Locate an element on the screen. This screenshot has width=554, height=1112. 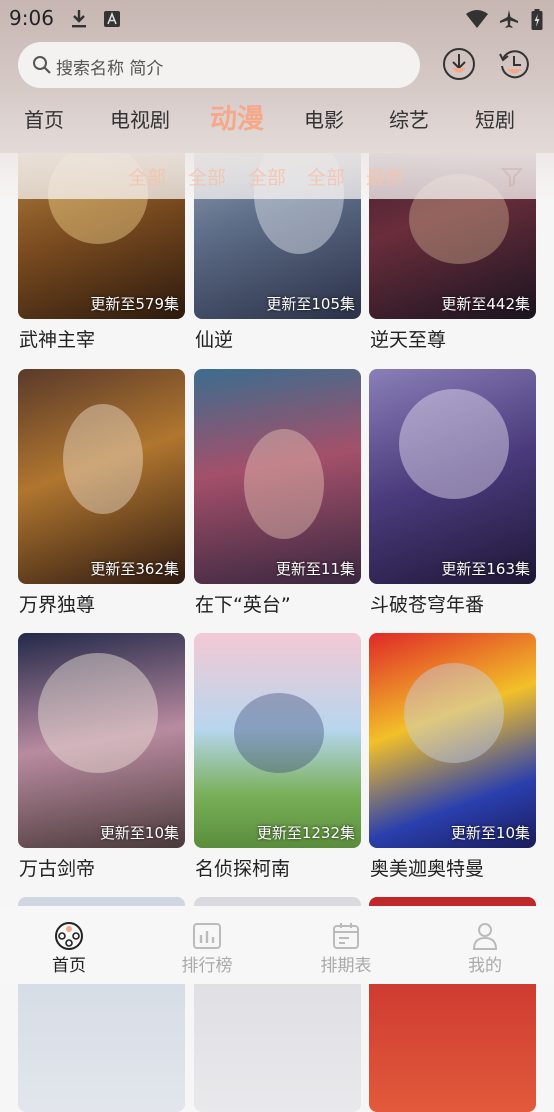
calendar-icon is located at coordinates (346, 936).